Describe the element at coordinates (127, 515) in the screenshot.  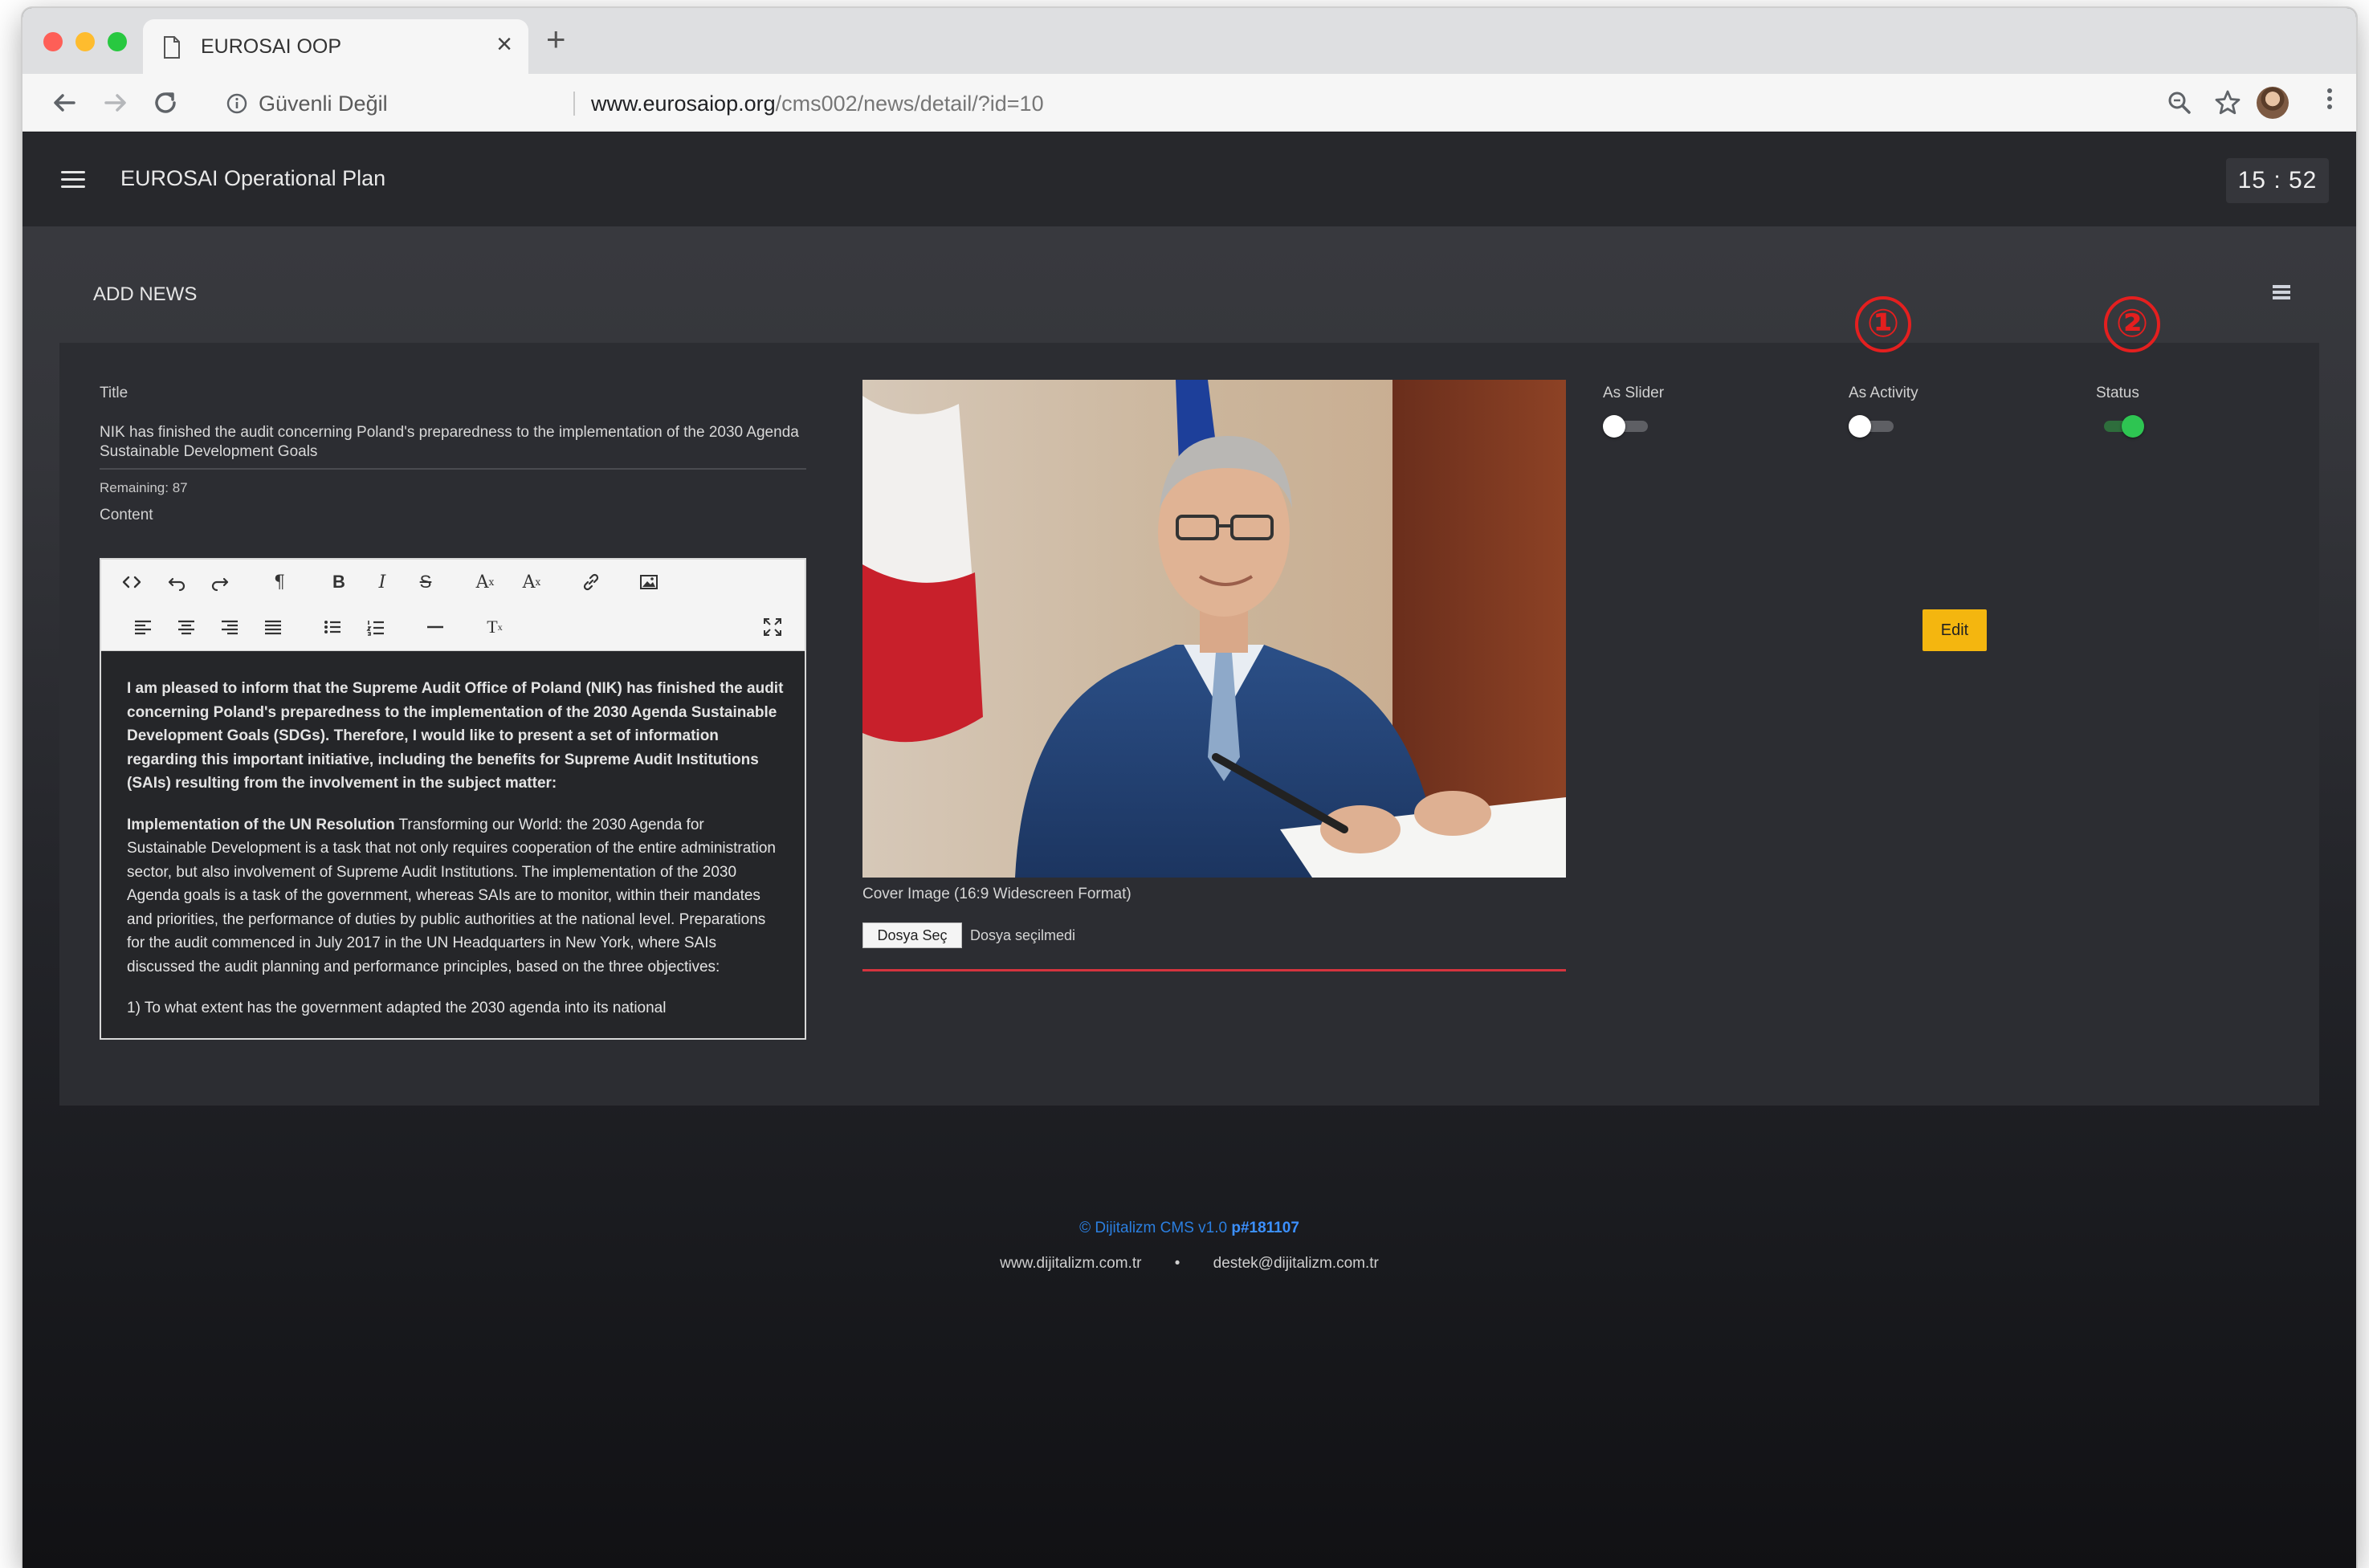
I see `content-label: Content` at that location.